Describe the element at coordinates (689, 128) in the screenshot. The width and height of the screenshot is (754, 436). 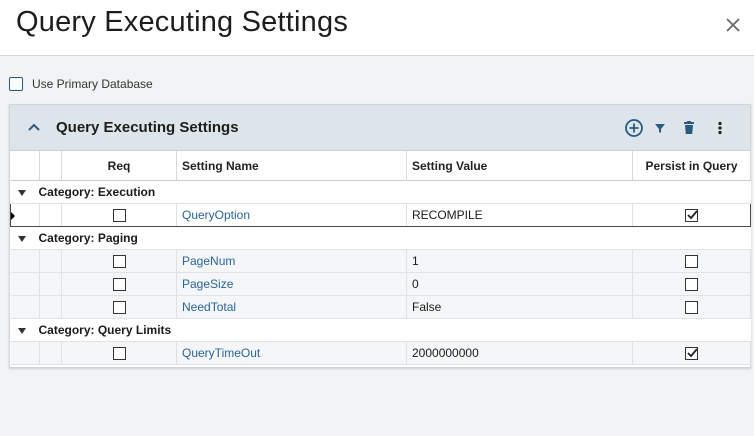
I see `trash-icon` at that location.